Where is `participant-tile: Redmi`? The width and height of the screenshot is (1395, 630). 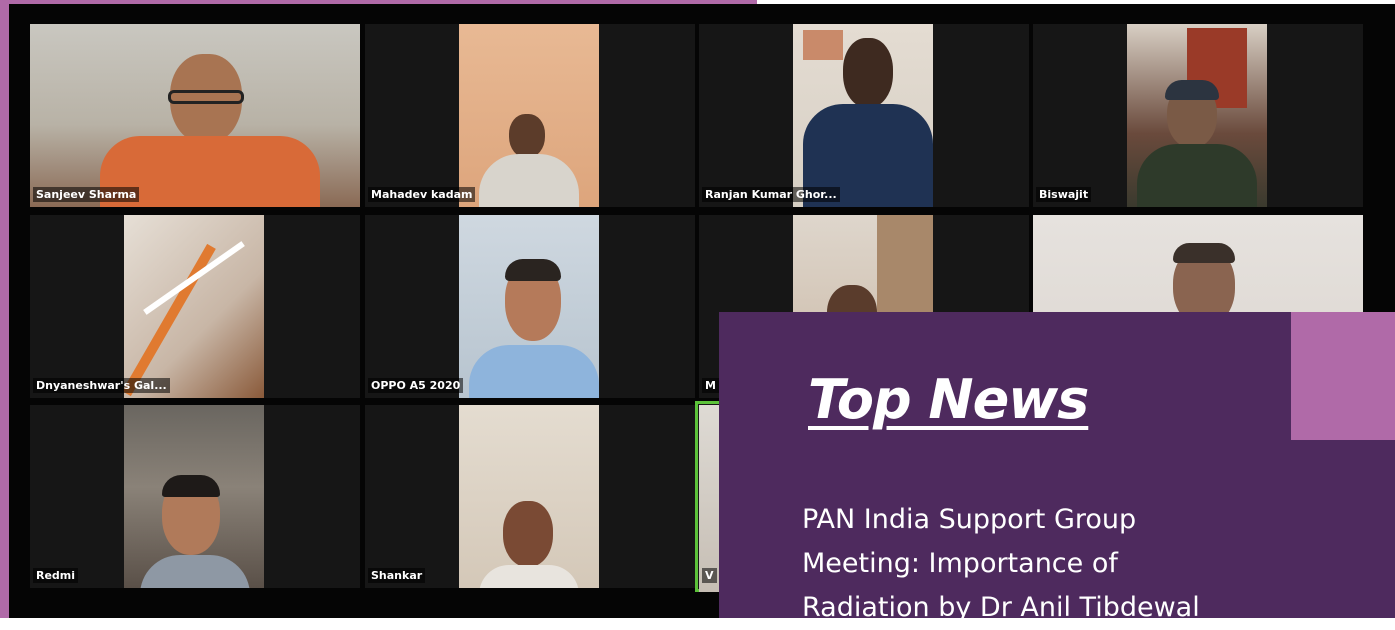 participant-tile: Redmi is located at coordinates (195, 496).